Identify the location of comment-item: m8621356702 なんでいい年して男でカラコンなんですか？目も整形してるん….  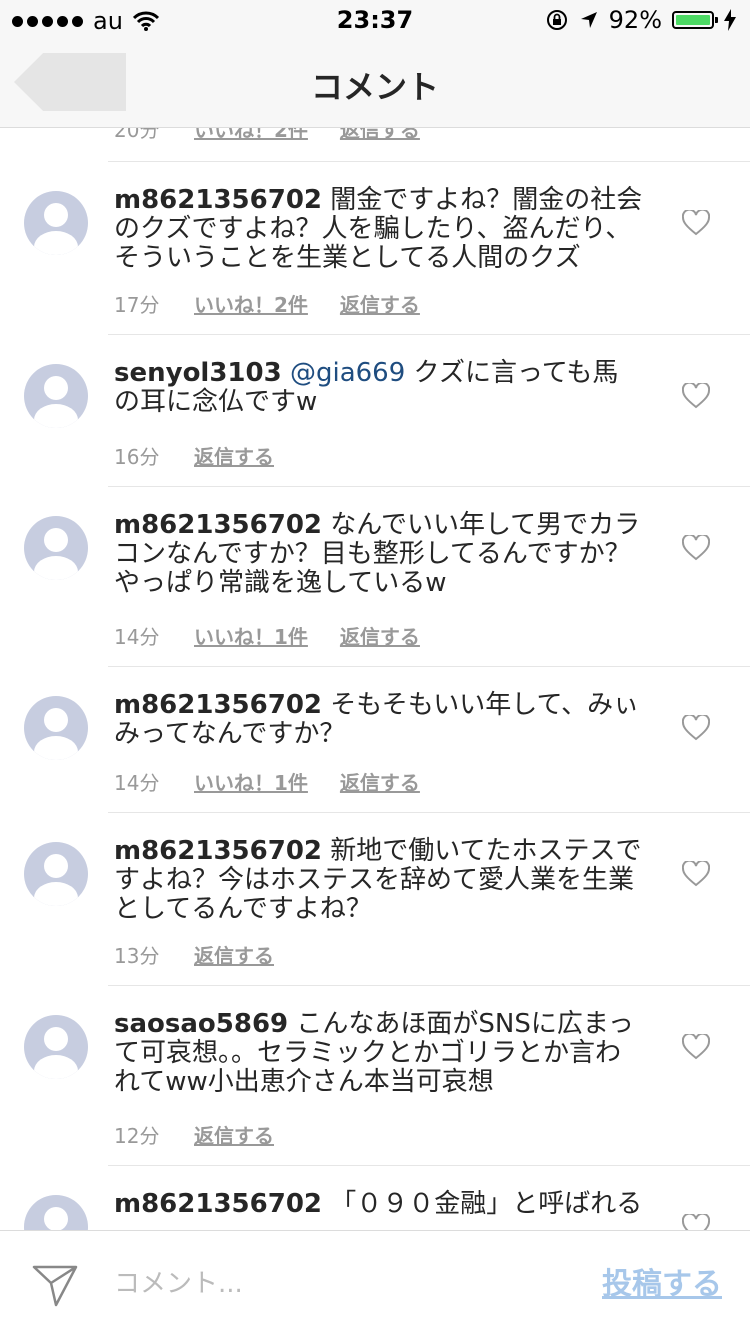
(375, 577).